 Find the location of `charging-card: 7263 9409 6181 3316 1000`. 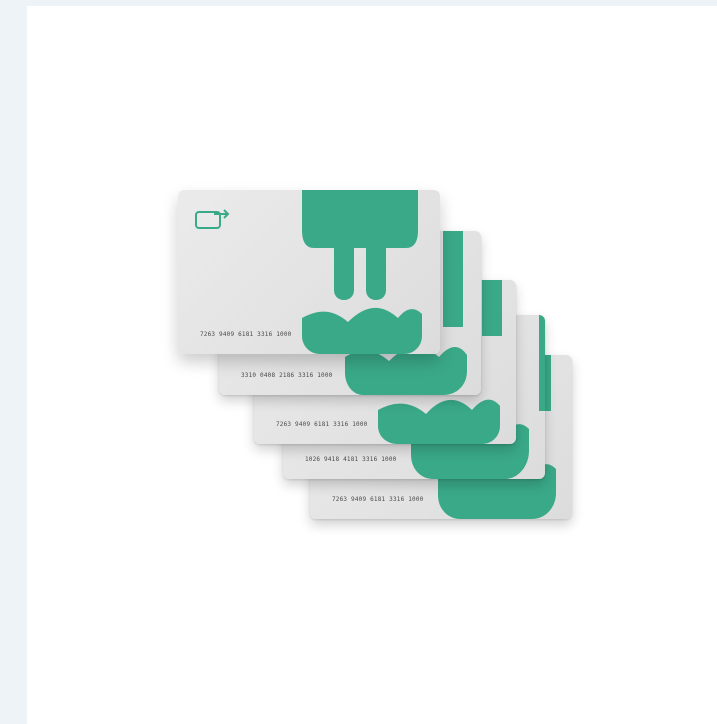

charging-card: 7263 9409 6181 3316 1000 is located at coordinates (309, 272).